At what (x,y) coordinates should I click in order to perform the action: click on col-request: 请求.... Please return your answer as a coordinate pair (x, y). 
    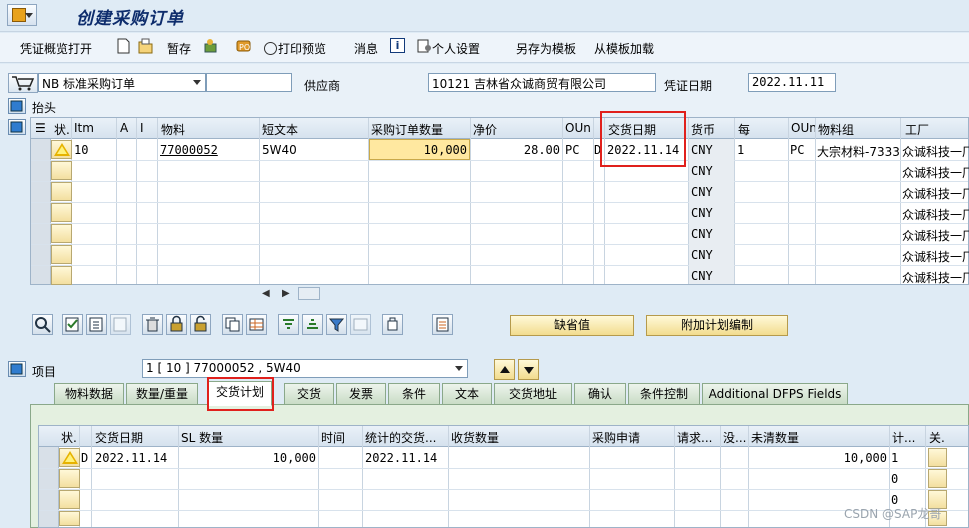
    Looking at the image, I should click on (694, 437).